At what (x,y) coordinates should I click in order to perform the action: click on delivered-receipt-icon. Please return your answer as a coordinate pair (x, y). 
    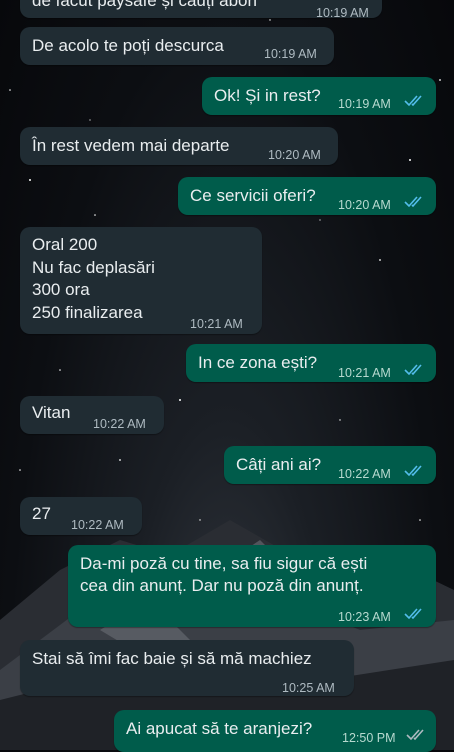
    Looking at the image, I should click on (415, 735).